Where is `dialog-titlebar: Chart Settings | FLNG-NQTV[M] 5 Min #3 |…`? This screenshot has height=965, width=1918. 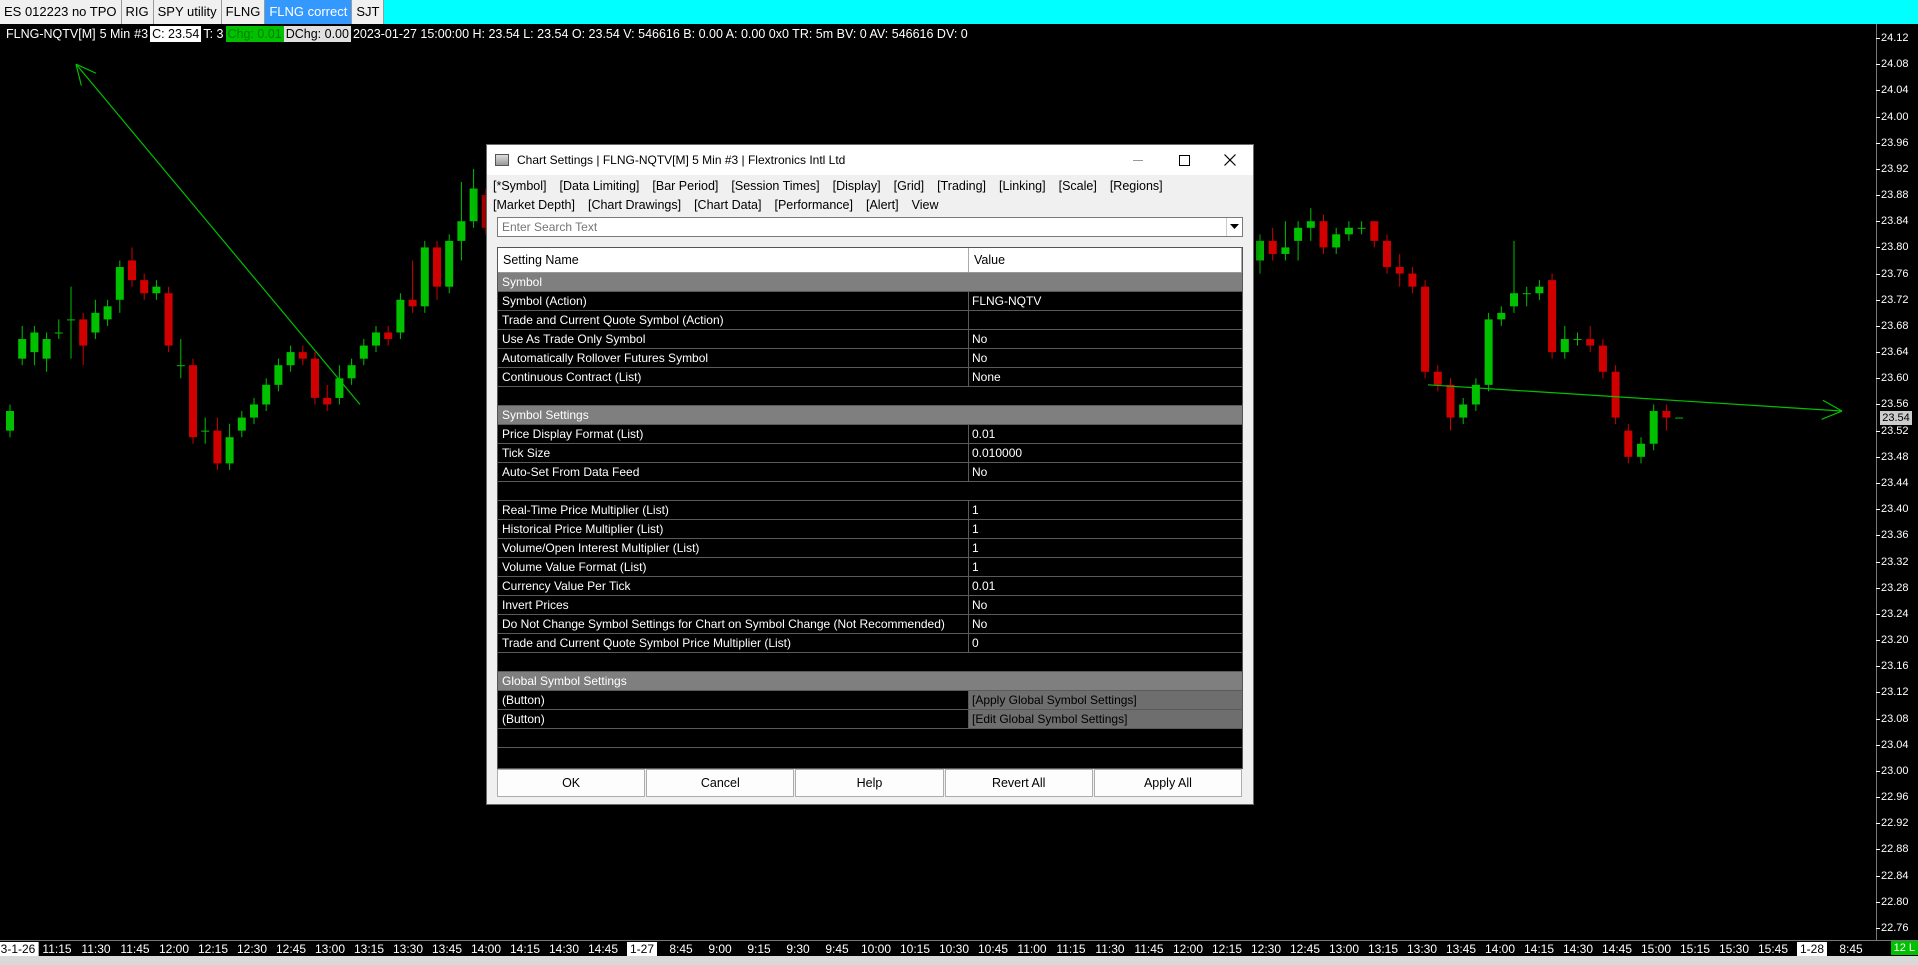 dialog-titlebar: Chart Settings | FLNG-NQTV[M] 5 Min #3 |… is located at coordinates (870, 160).